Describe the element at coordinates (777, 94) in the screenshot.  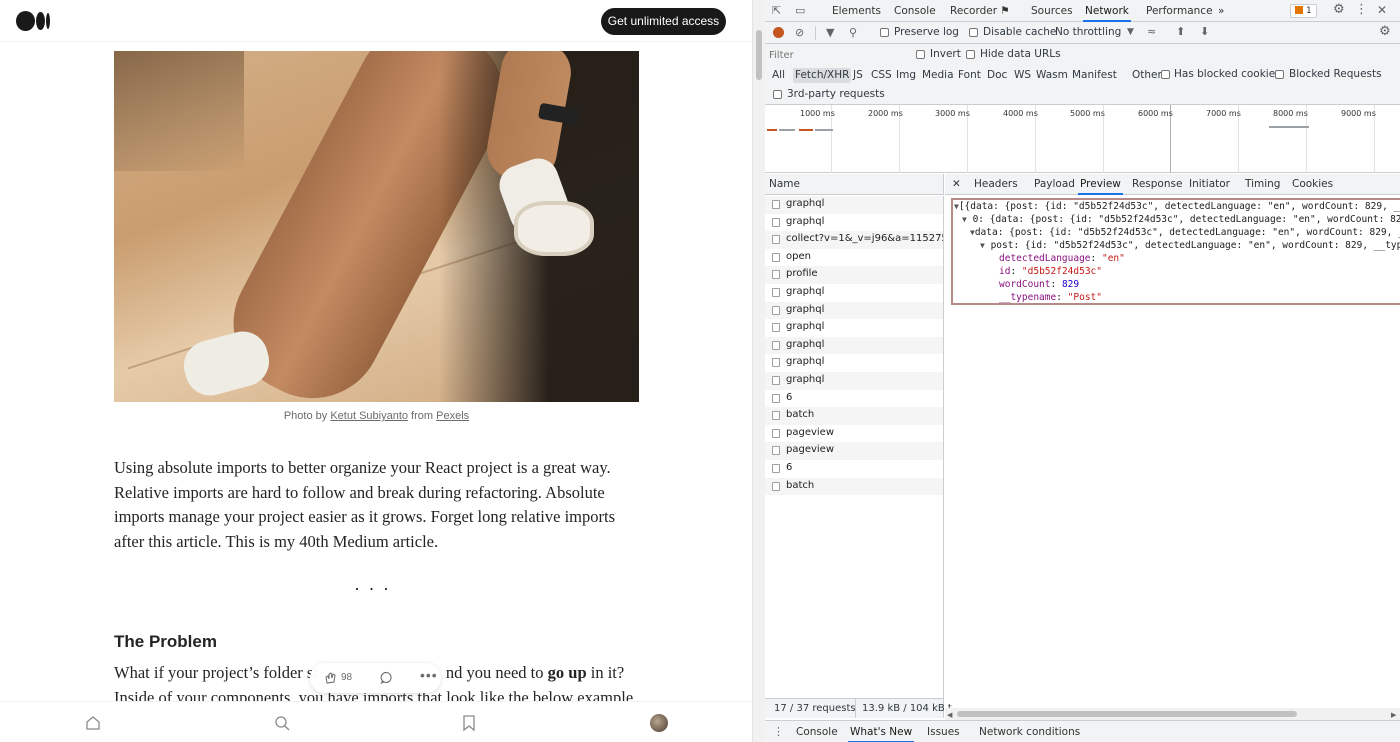
I see `third-party-checkbox` at that location.